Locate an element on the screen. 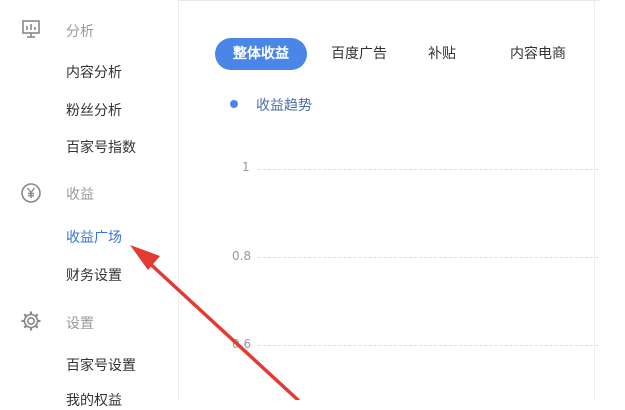 This screenshot has width=625, height=410. legend-label: 收益趋势 is located at coordinates (284, 106).